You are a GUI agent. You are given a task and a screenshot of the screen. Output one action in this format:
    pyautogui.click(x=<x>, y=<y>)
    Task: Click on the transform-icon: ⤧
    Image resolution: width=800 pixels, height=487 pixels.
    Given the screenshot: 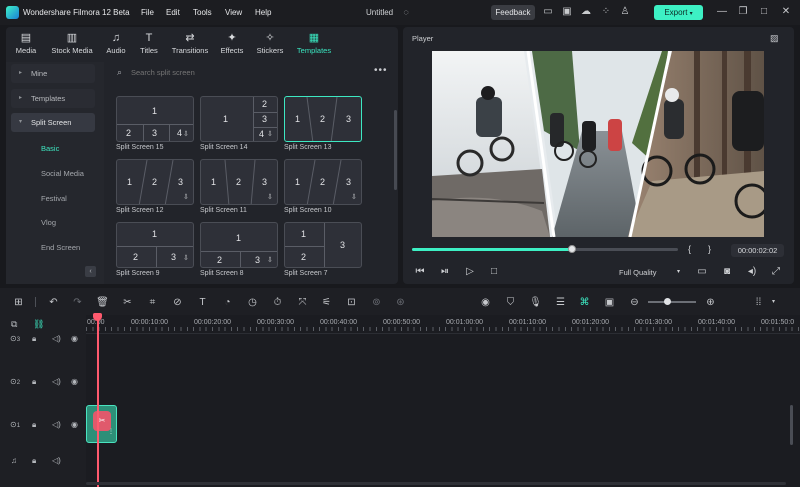 What is the action you would take?
    pyautogui.click(x=302, y=302)
    